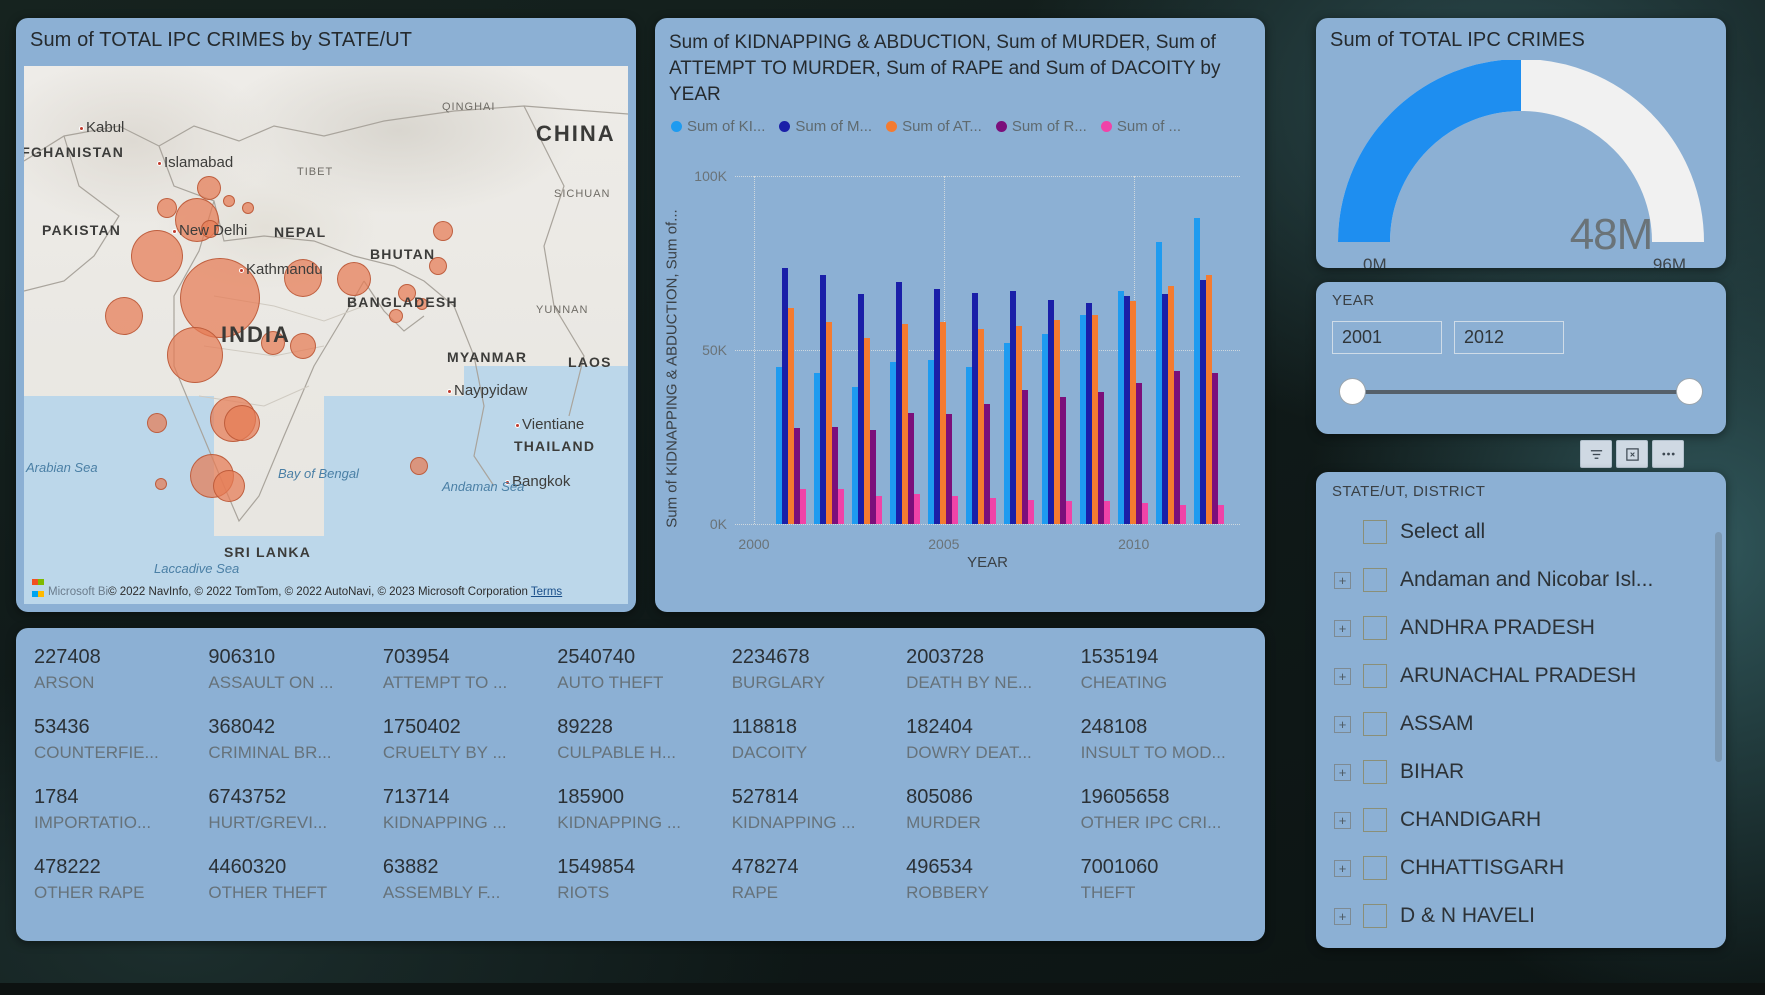  I want to click on state-slicer-row: + ANDHRA PRADESH, so click(1521, 628).